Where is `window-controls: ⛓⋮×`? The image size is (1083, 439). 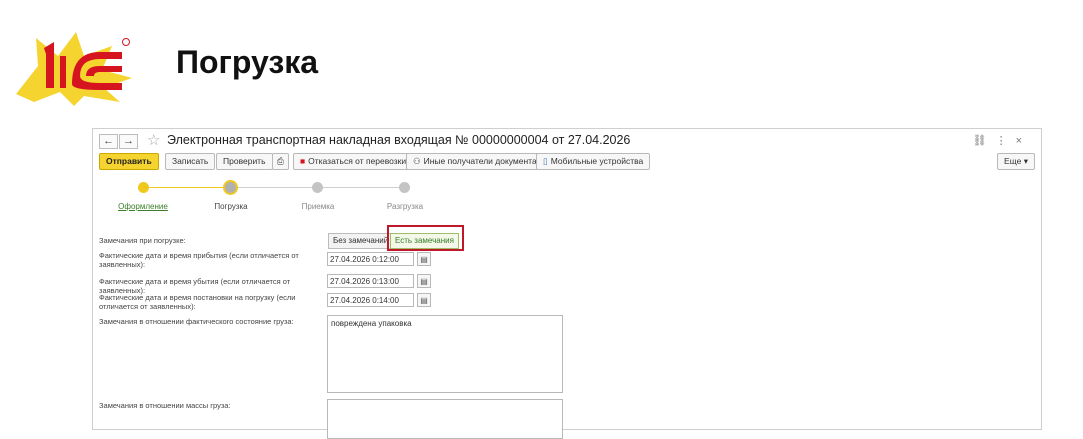
window-controls: ⛓⋮× is located at coordinates (1002, 140).